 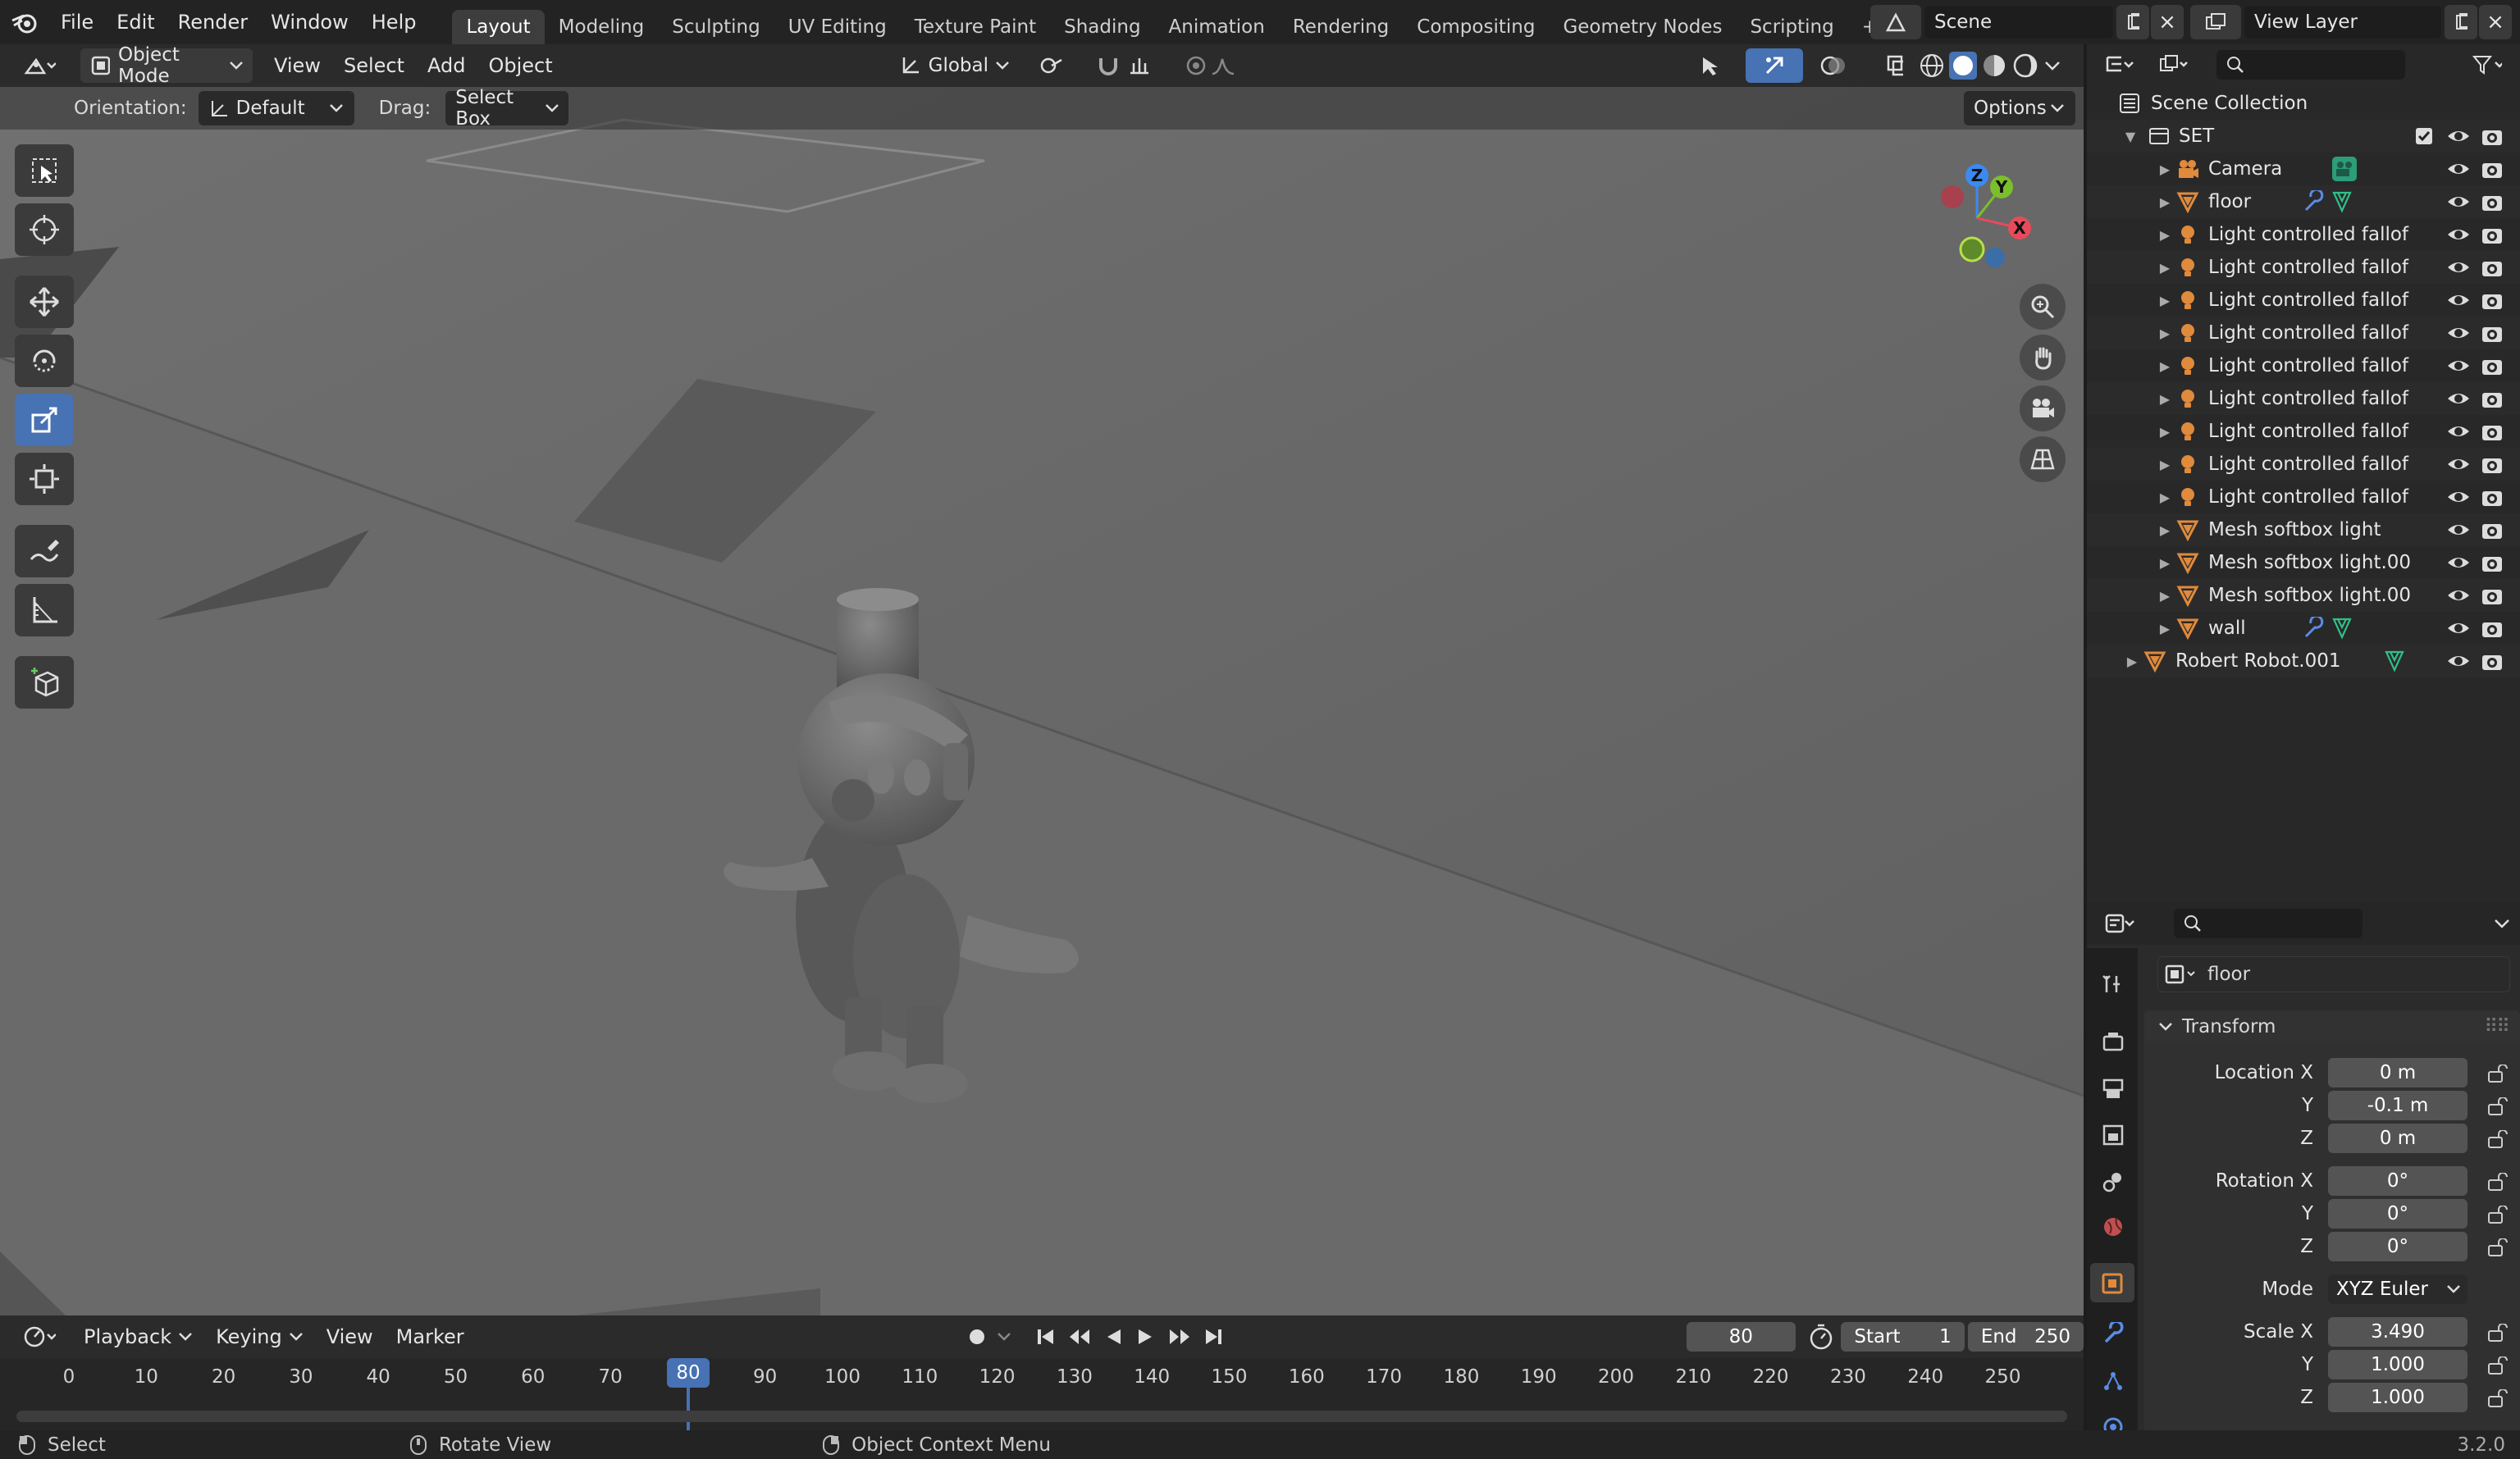 I want to click on proportional-editing, so click(x=1210, y=65).